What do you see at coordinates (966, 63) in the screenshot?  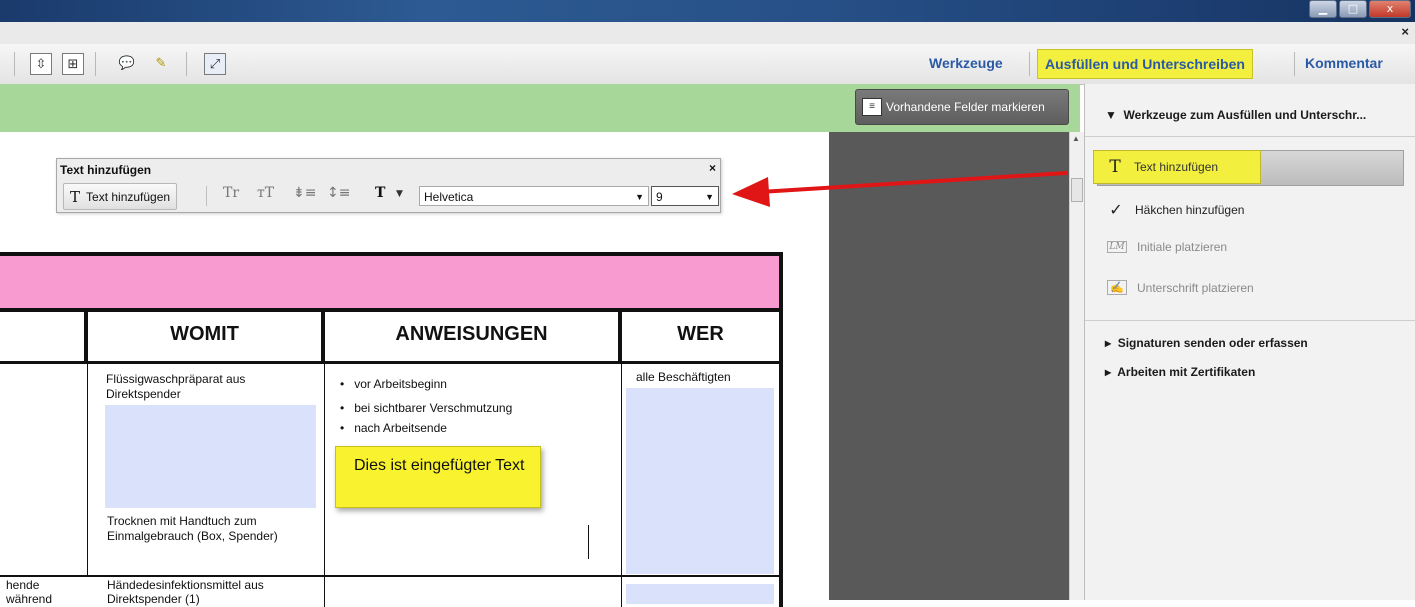 I see `werkzeuge-tab: Werkzeuge` at bounding box center [966, 63].